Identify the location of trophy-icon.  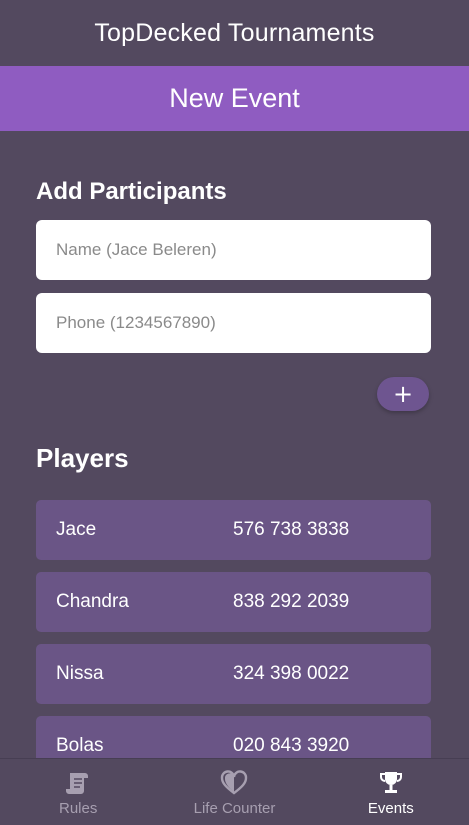
(390, 782).